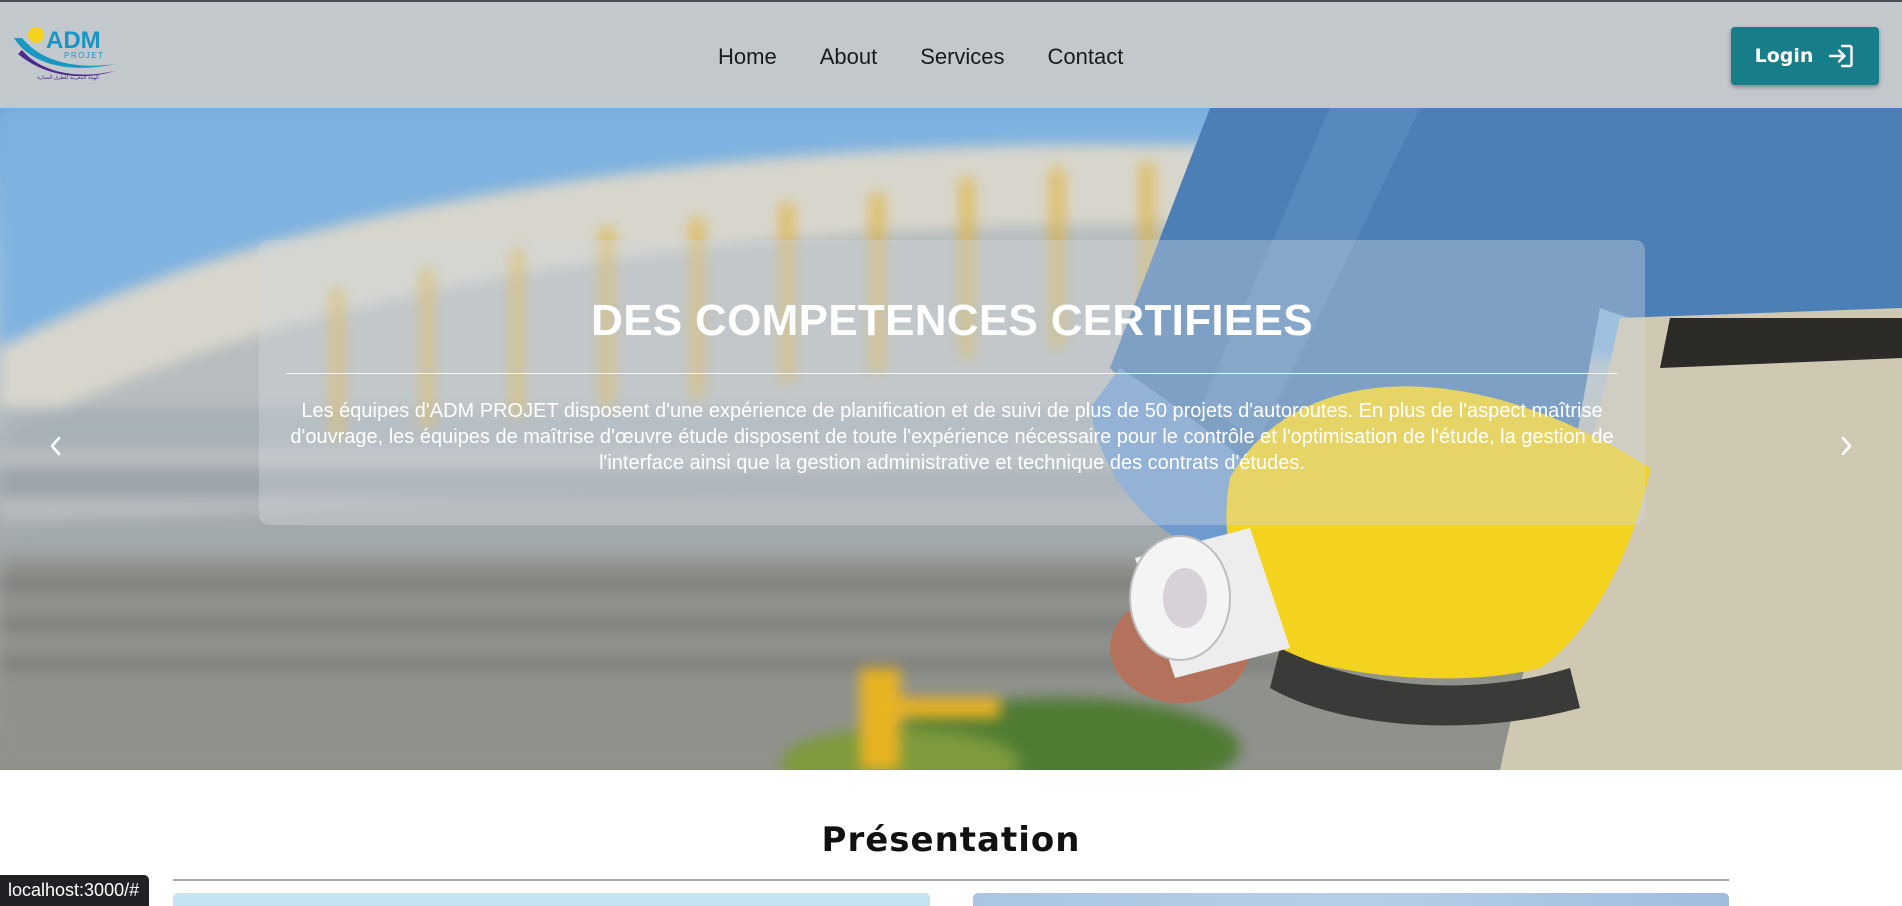 Image resolution: width=1902 pixels, height=906 pixels. What do you see at coordinates (68, 78) in the screenshot?
I see `logo-tagline: الهيئة المغربية للطرق السيارة` at bounding box center [68, 78].